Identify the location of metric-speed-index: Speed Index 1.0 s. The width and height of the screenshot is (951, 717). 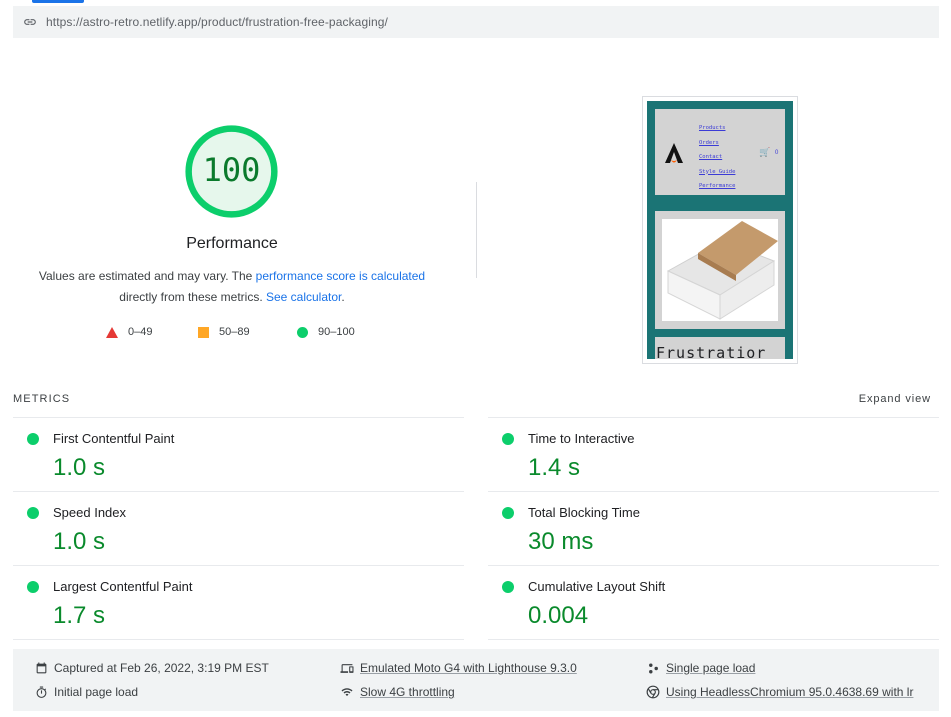
(238, 528).